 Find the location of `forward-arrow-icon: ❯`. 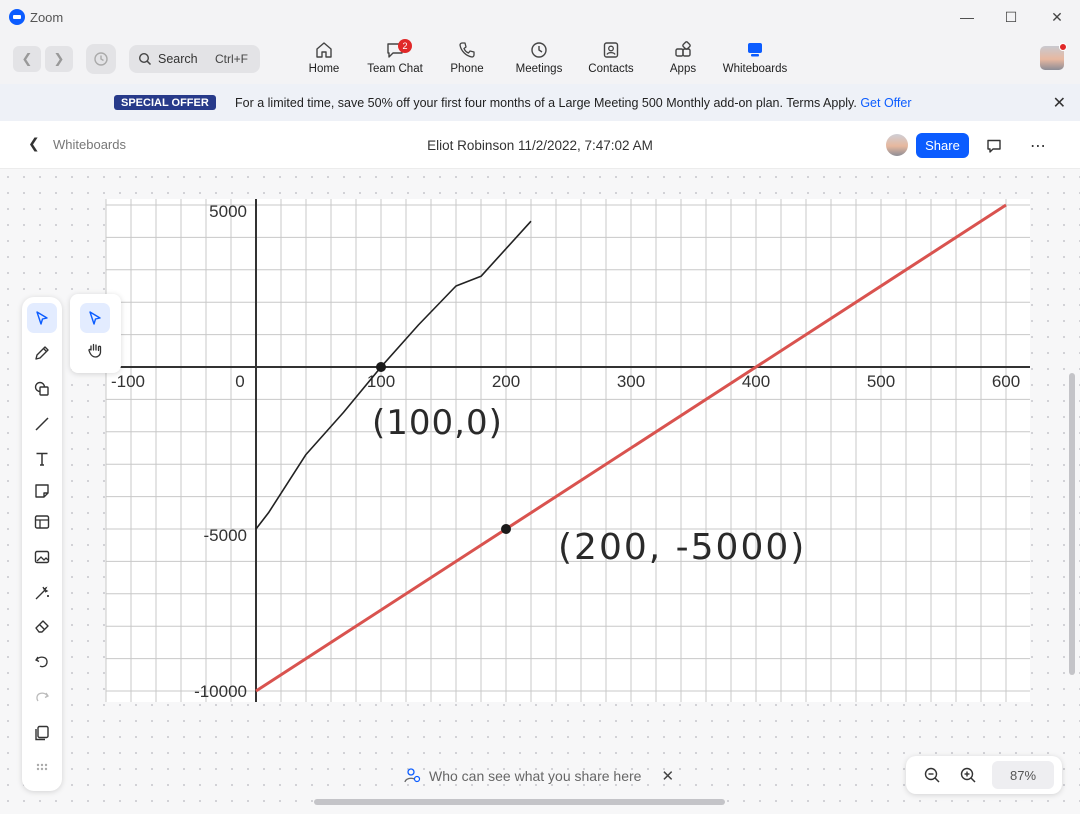

forward-arrow-icon: ❯ is located at coordinates (59, 59).